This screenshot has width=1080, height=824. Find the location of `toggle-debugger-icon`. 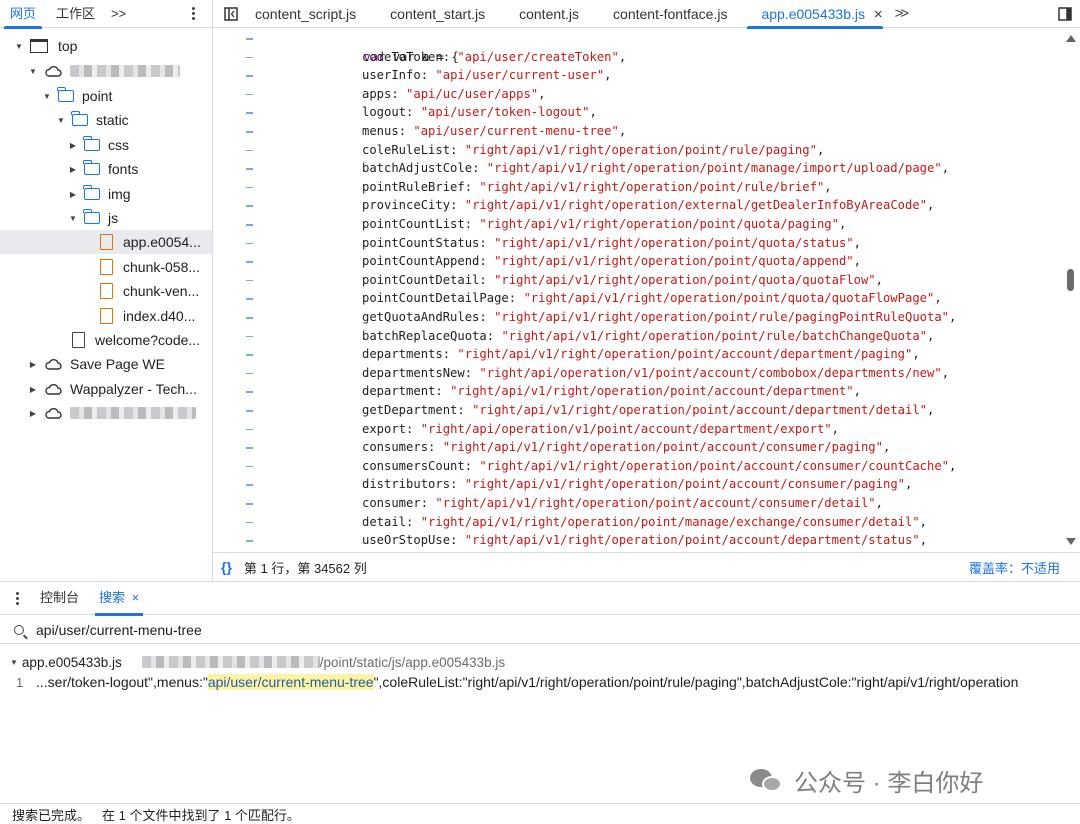

toggle-debugger-icon is located at coordinates (1065, 14).